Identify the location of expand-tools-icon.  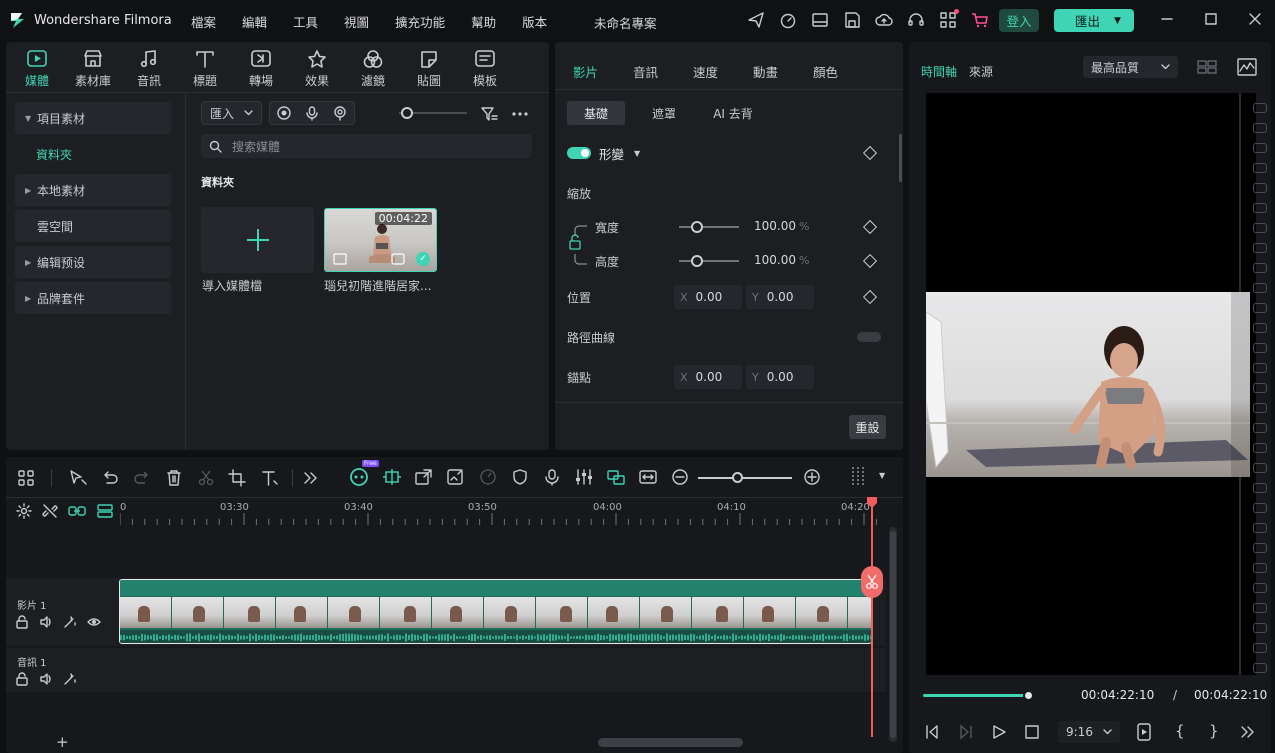
(311, 478).